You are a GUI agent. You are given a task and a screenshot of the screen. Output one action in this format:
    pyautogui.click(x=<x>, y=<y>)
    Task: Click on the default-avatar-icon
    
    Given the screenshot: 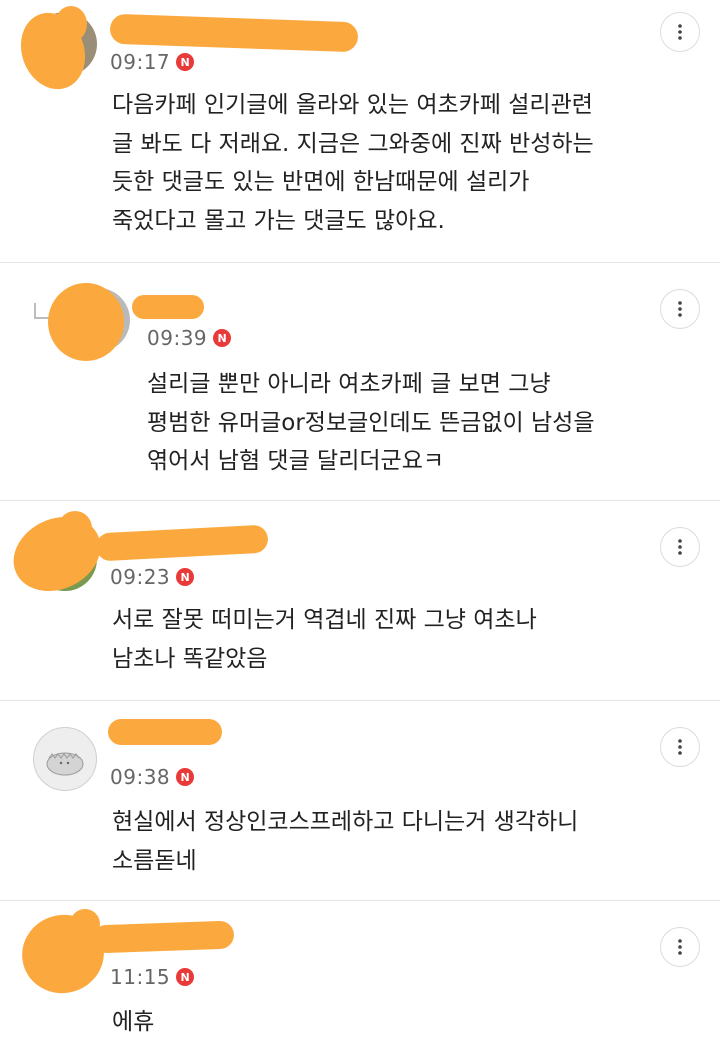 What is the action you would take?
    pyautogui.click(x=65, y=764)
    